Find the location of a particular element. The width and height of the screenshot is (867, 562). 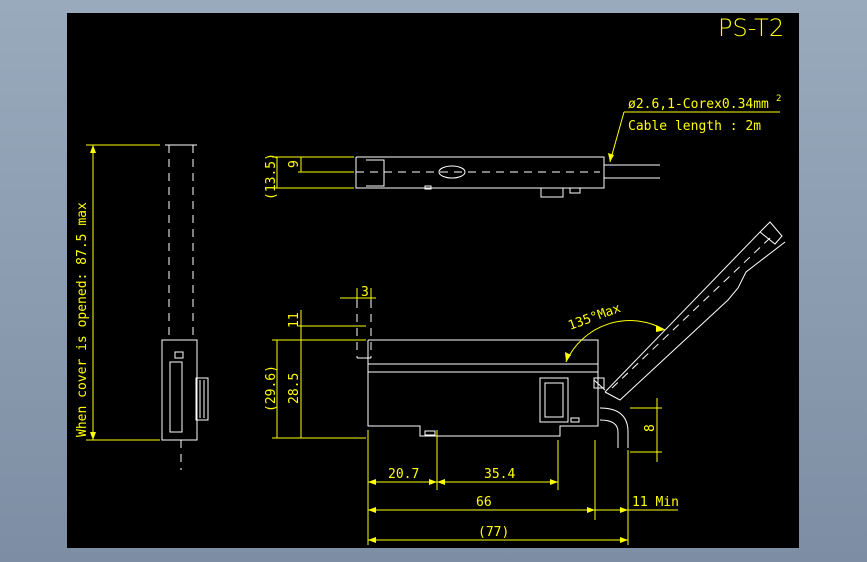

side-view is located at coordinates (185, 307).